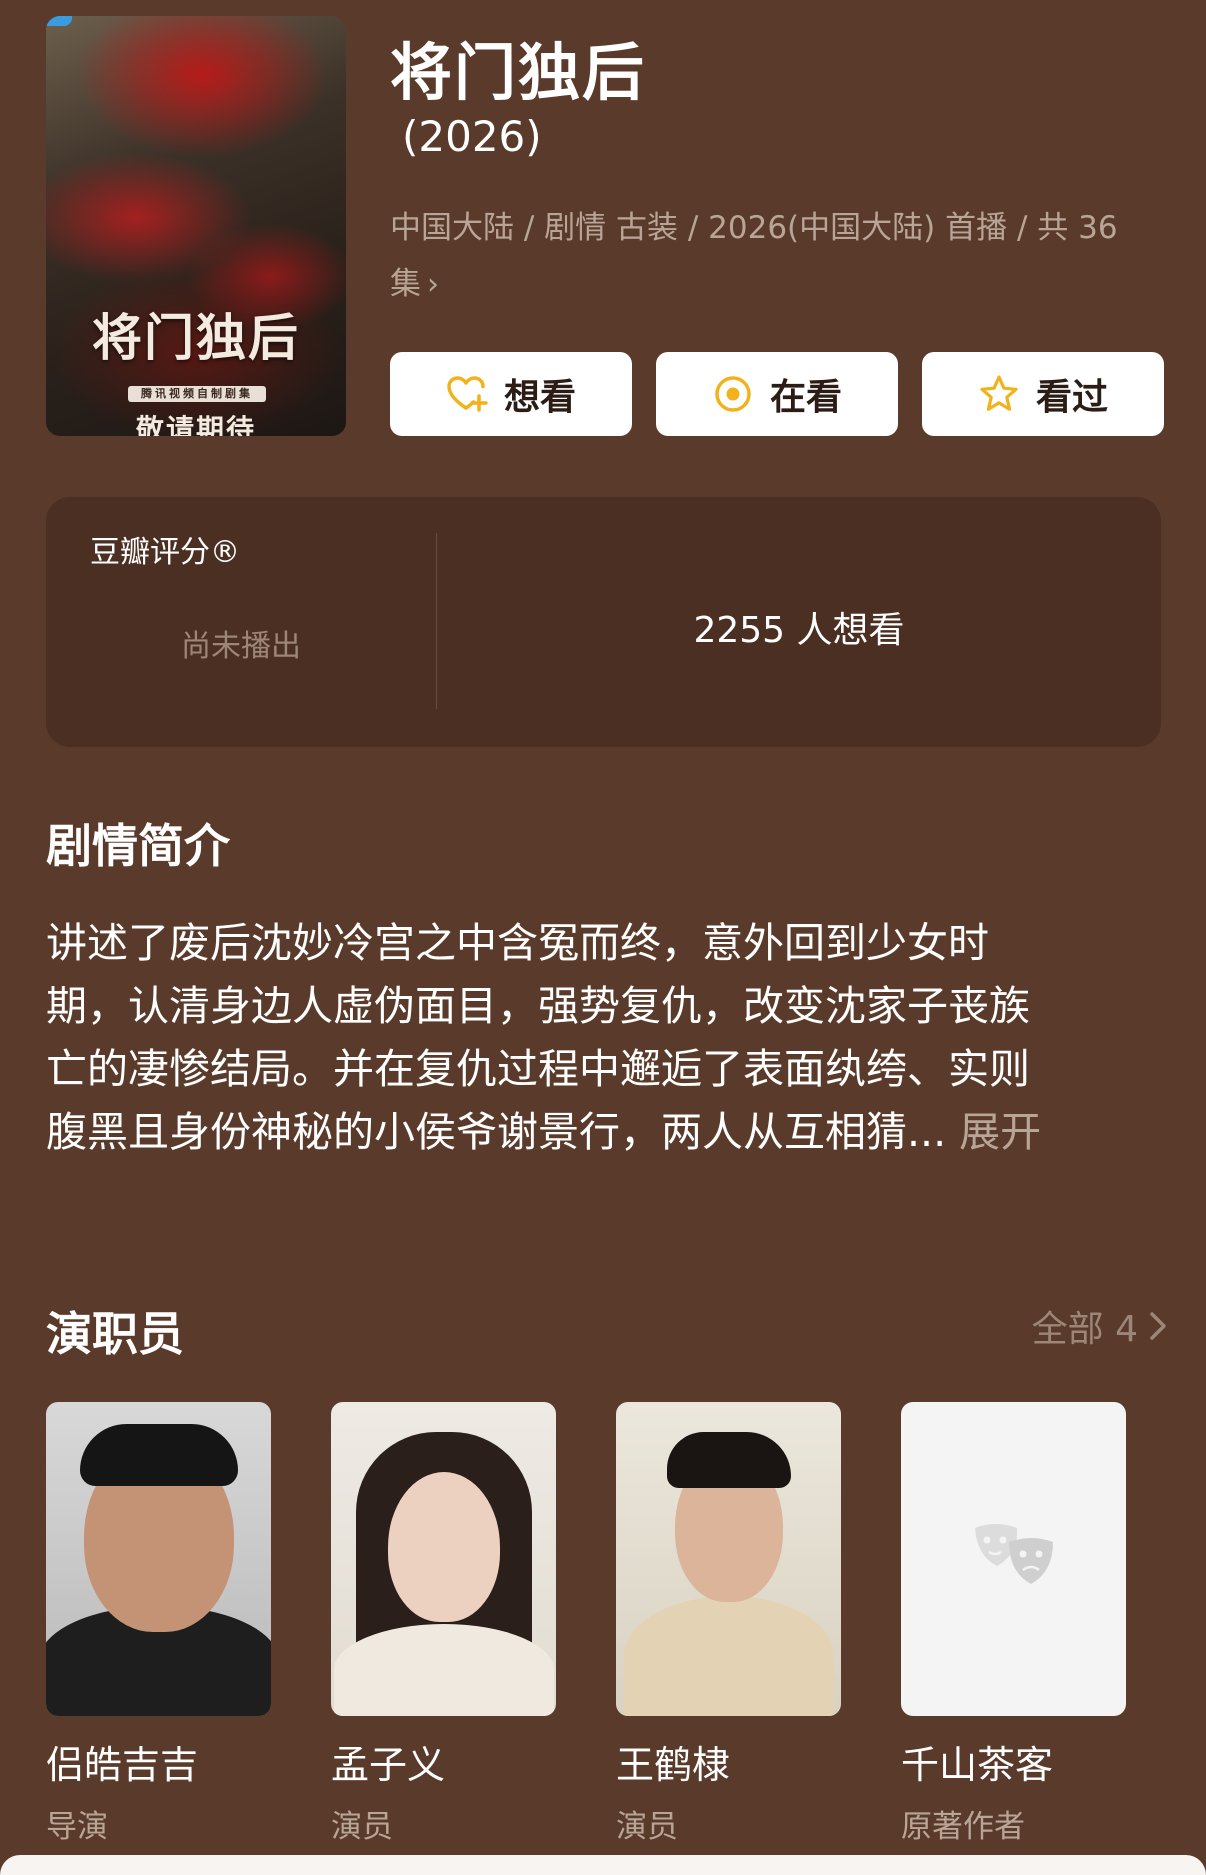  What do you see at coordinates (433, 284) in the screenshot?
I see `chevron-right-icon: ›` at bounding box center [433, 284].